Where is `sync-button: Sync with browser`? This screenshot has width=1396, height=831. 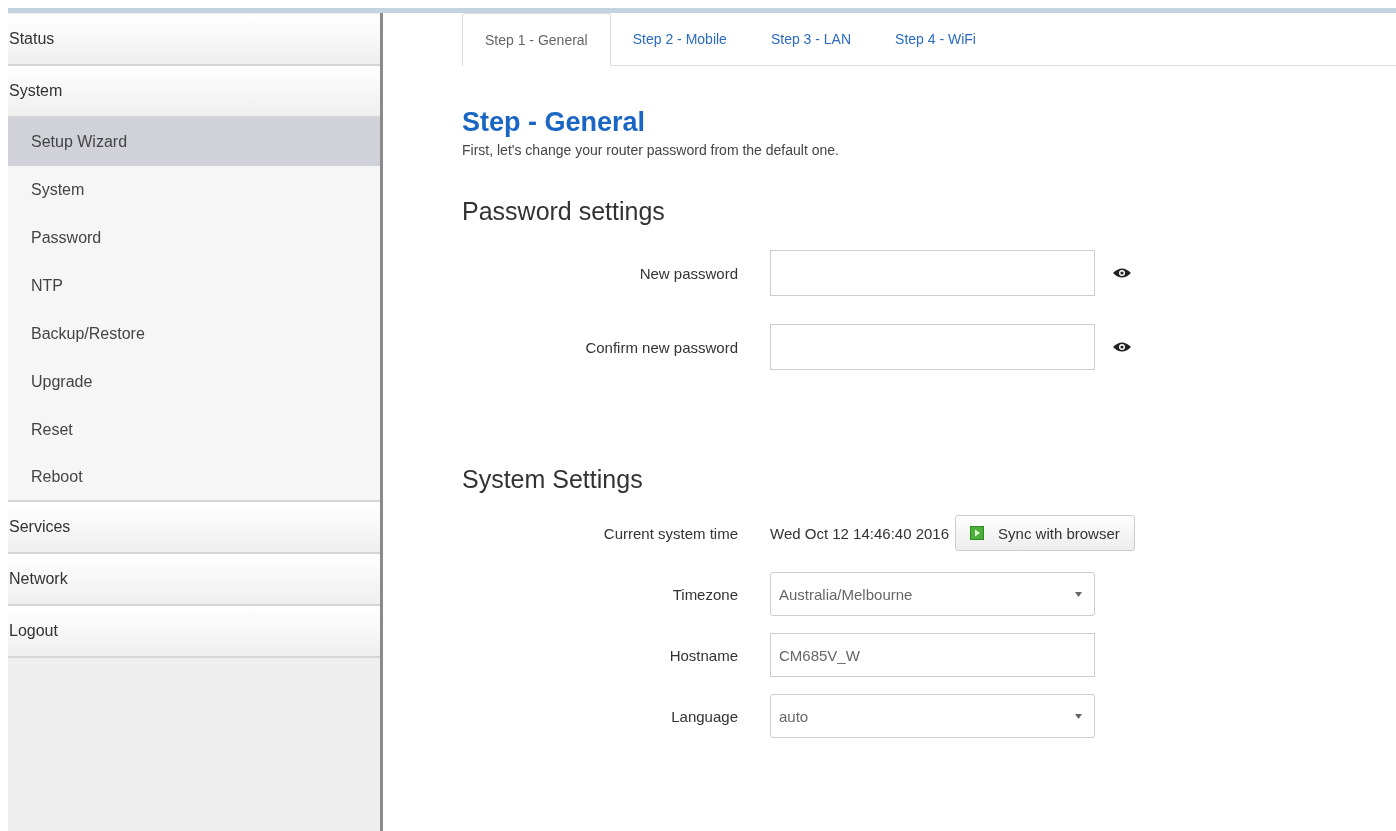 sync-button: Sync with browser is located at coordinates (1045, 533).